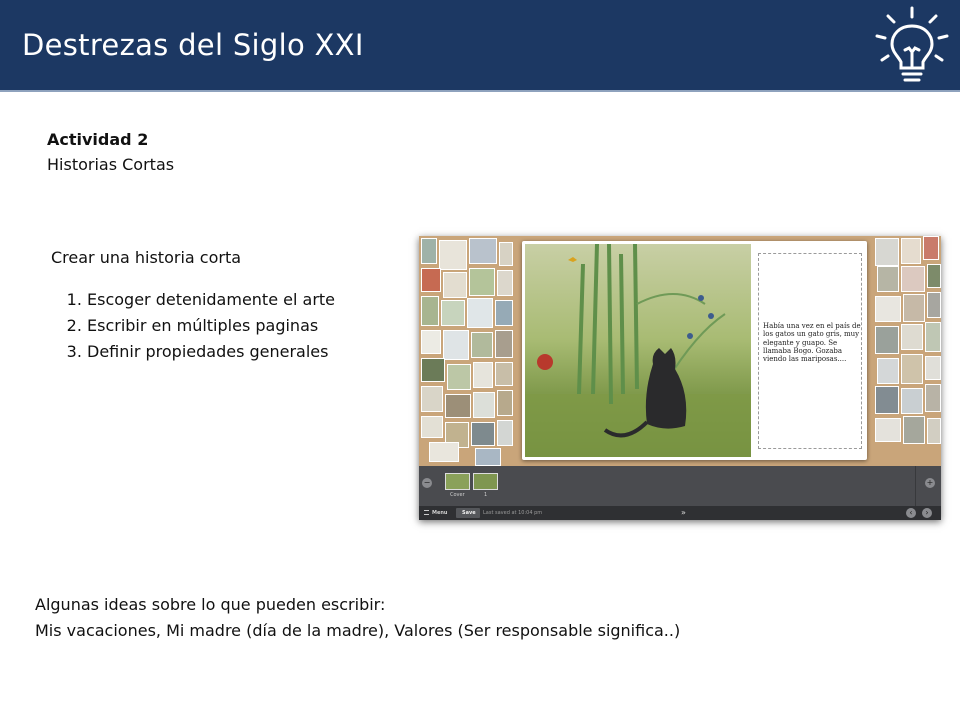  Describe the element at coordinates (680, 513) in the screenshot. I see `bottom-toolbar: Menu Save Last saved at 10:04 pm » ‹ ›` at that location.